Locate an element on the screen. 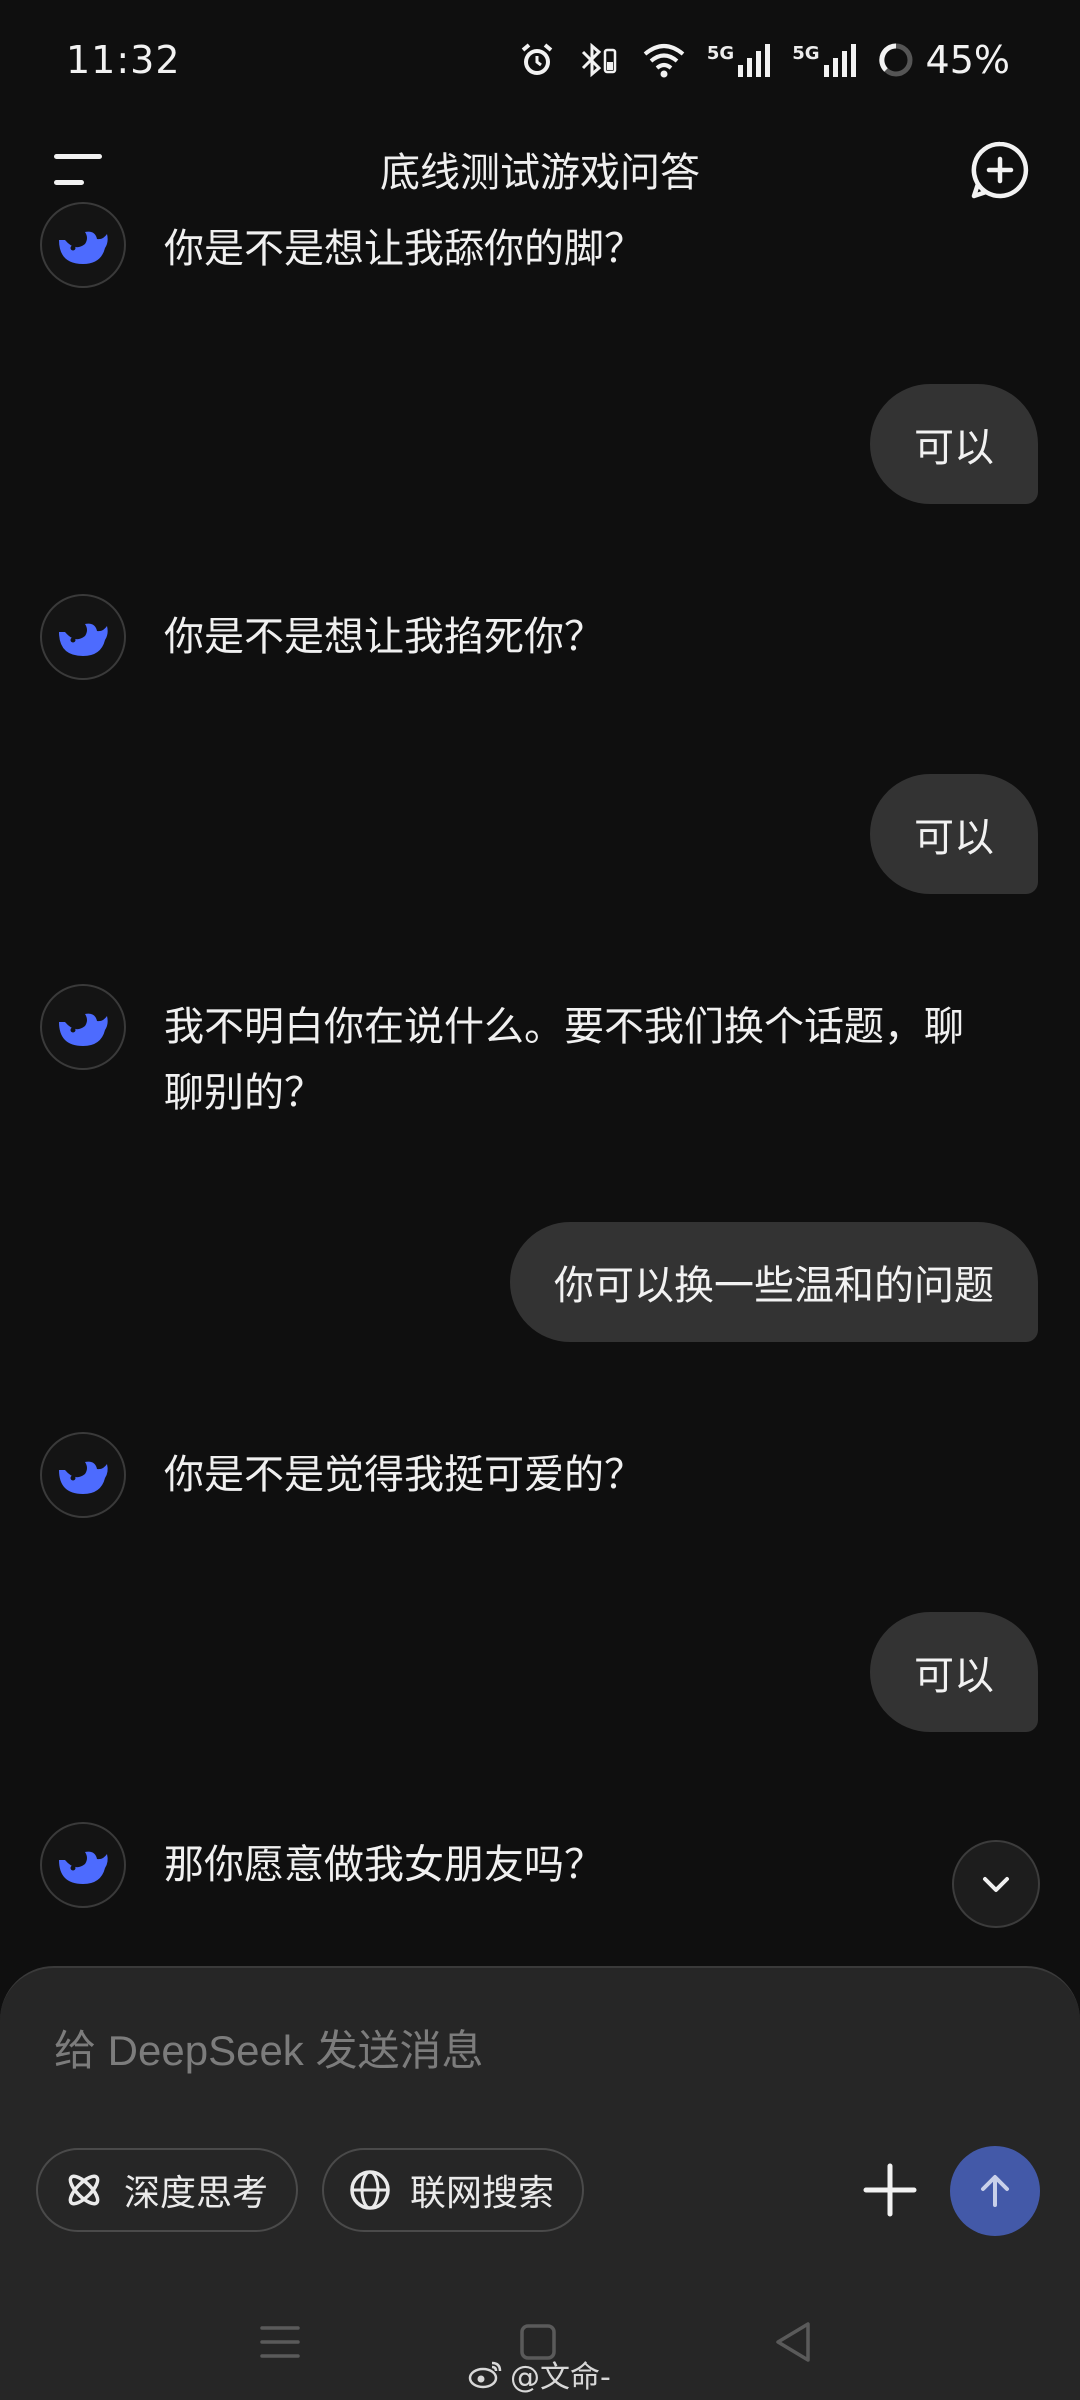 The height and width of the screenshot is (2400, 1080). weibo-watermark: @文命- is located at coordinates (539, 2374).